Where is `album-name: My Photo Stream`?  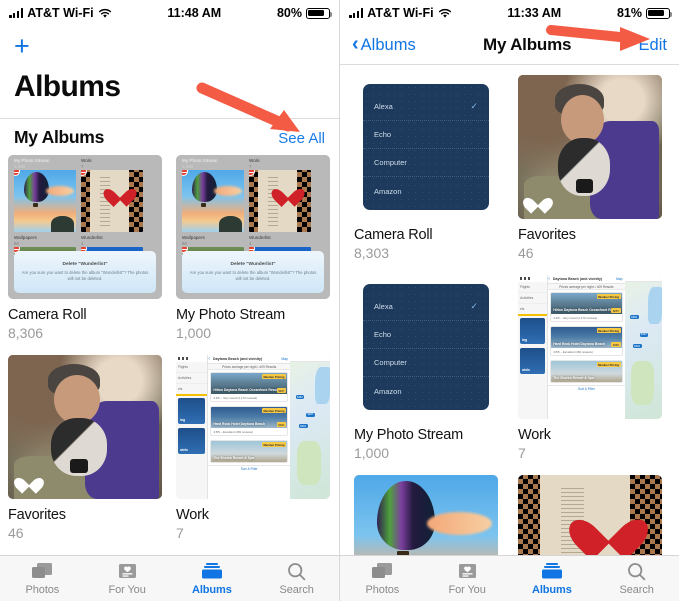 album-name: My Photo Stream is located at coordinates (409, 435).